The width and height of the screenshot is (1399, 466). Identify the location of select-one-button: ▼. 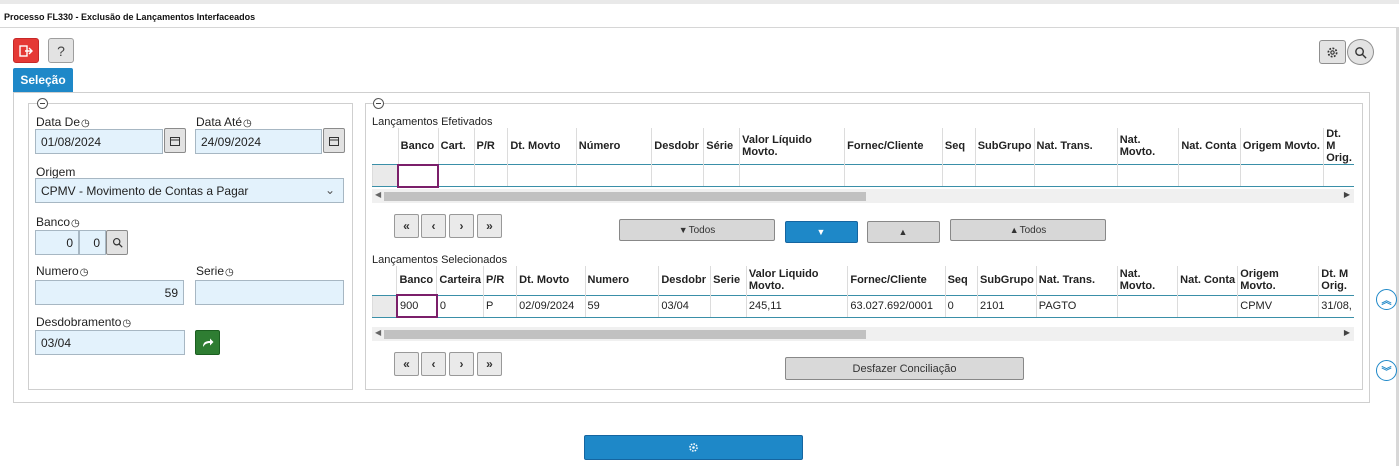
(821, 232).